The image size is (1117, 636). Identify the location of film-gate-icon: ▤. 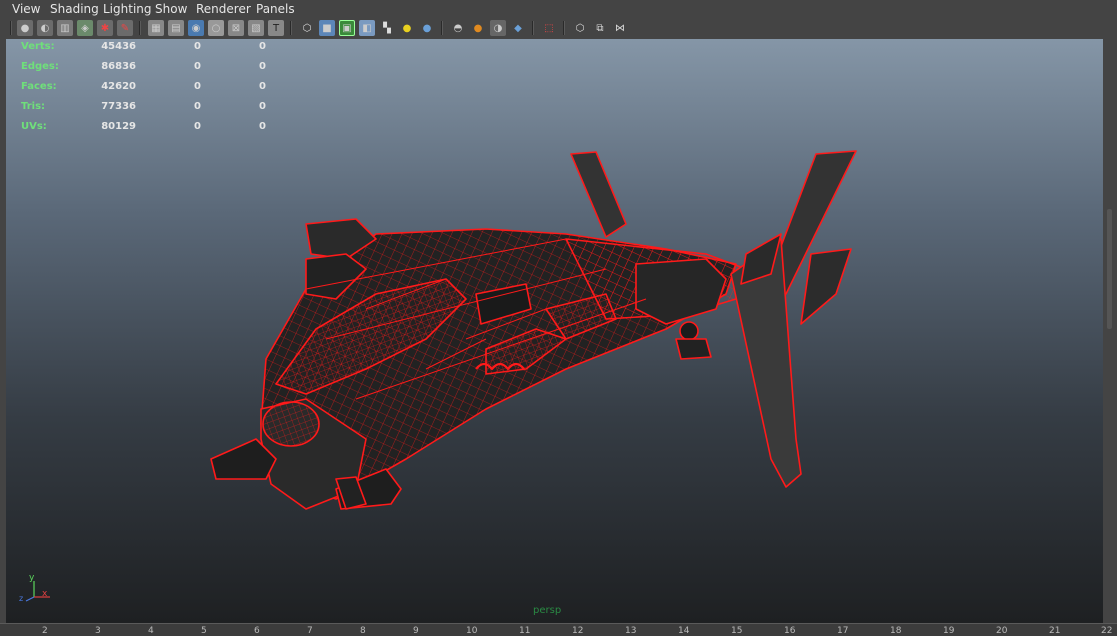
(176, 28).